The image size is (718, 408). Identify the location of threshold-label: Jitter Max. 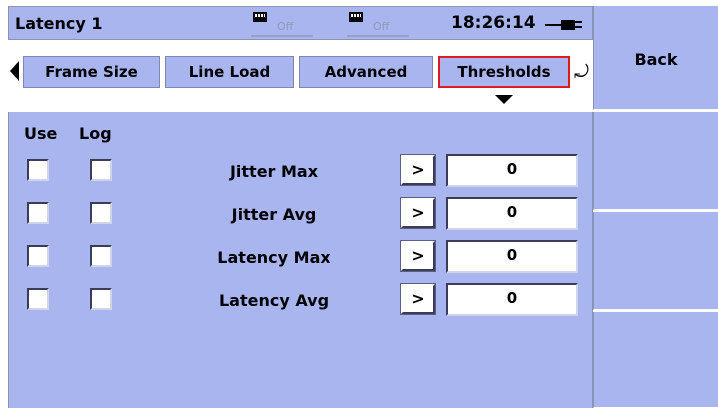
(274, 171).